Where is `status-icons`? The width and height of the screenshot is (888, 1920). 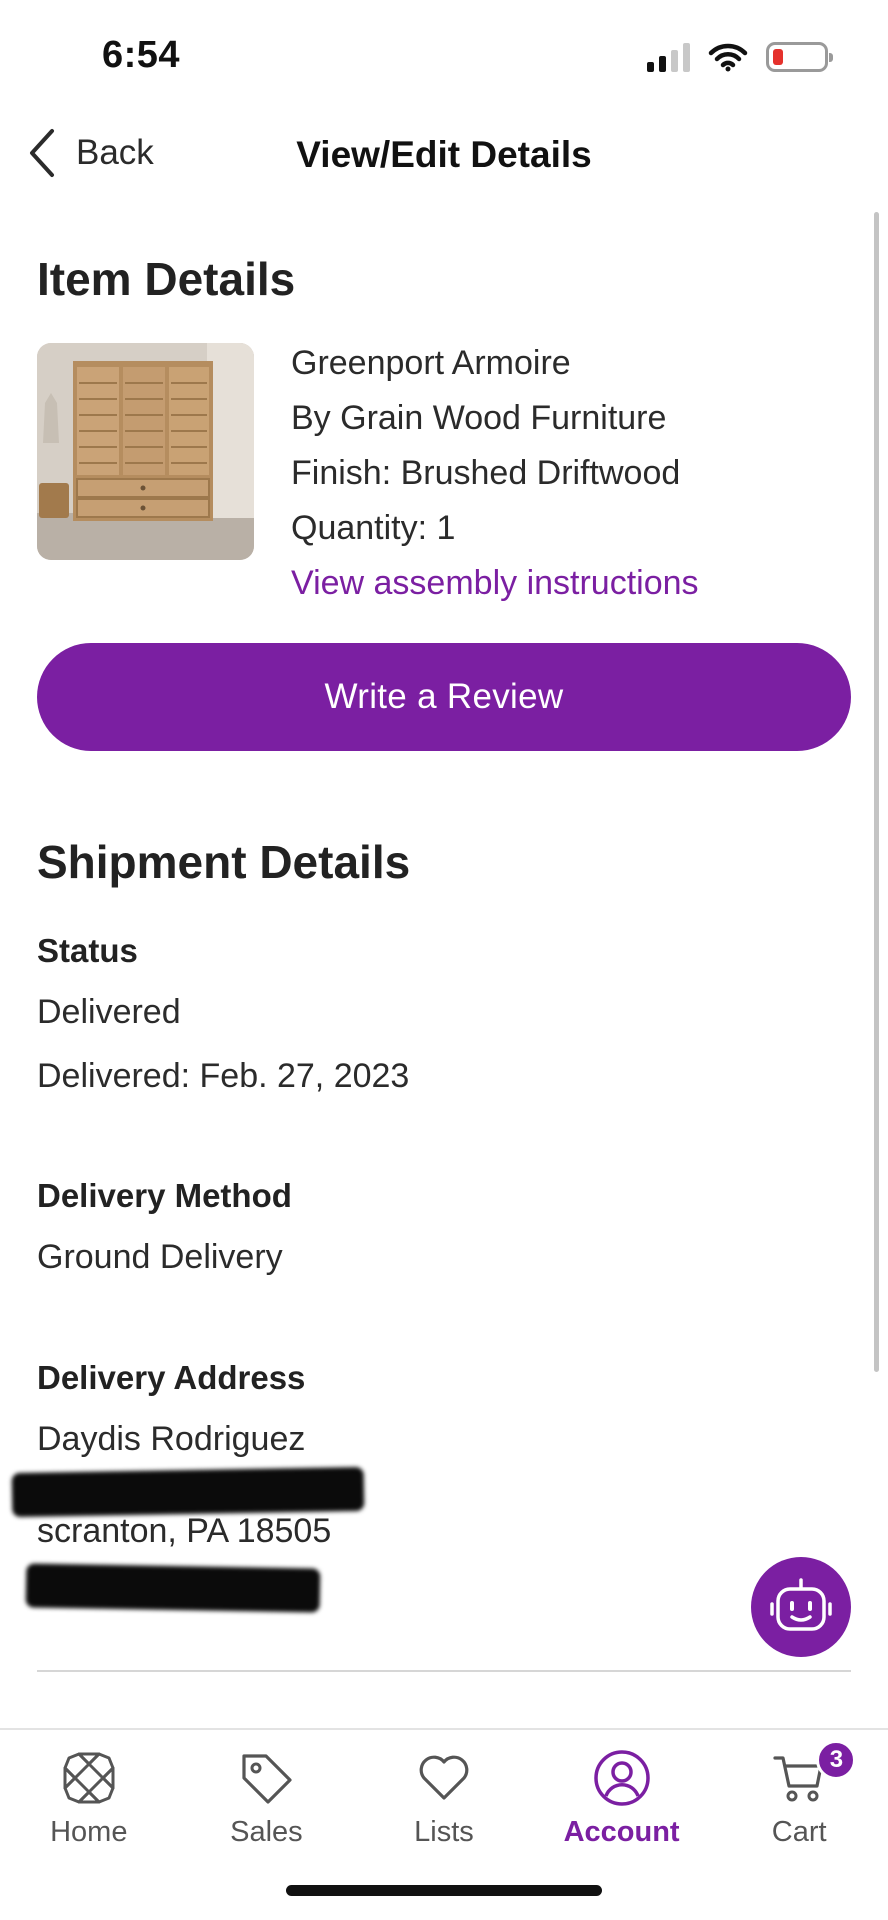
status-icons is located at coordinates (740, 57).